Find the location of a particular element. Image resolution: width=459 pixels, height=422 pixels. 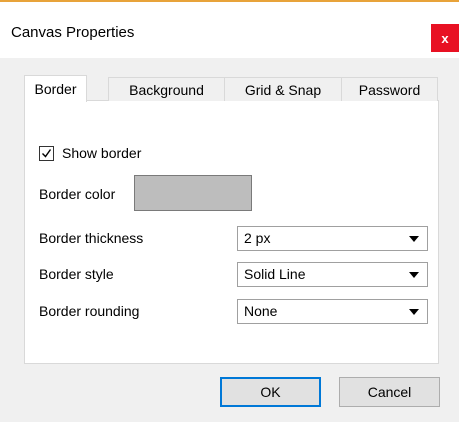

window-top-accent is located at coordinates (229, 1).